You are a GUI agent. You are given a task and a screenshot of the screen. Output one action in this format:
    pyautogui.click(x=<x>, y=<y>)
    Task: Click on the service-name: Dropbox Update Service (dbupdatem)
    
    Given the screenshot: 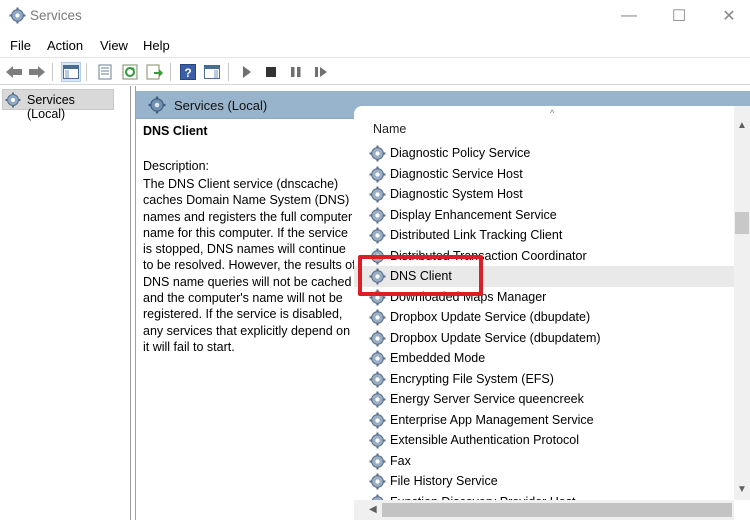 What is the action you would take?
    pyautogui.click(x=495, y=337)
    